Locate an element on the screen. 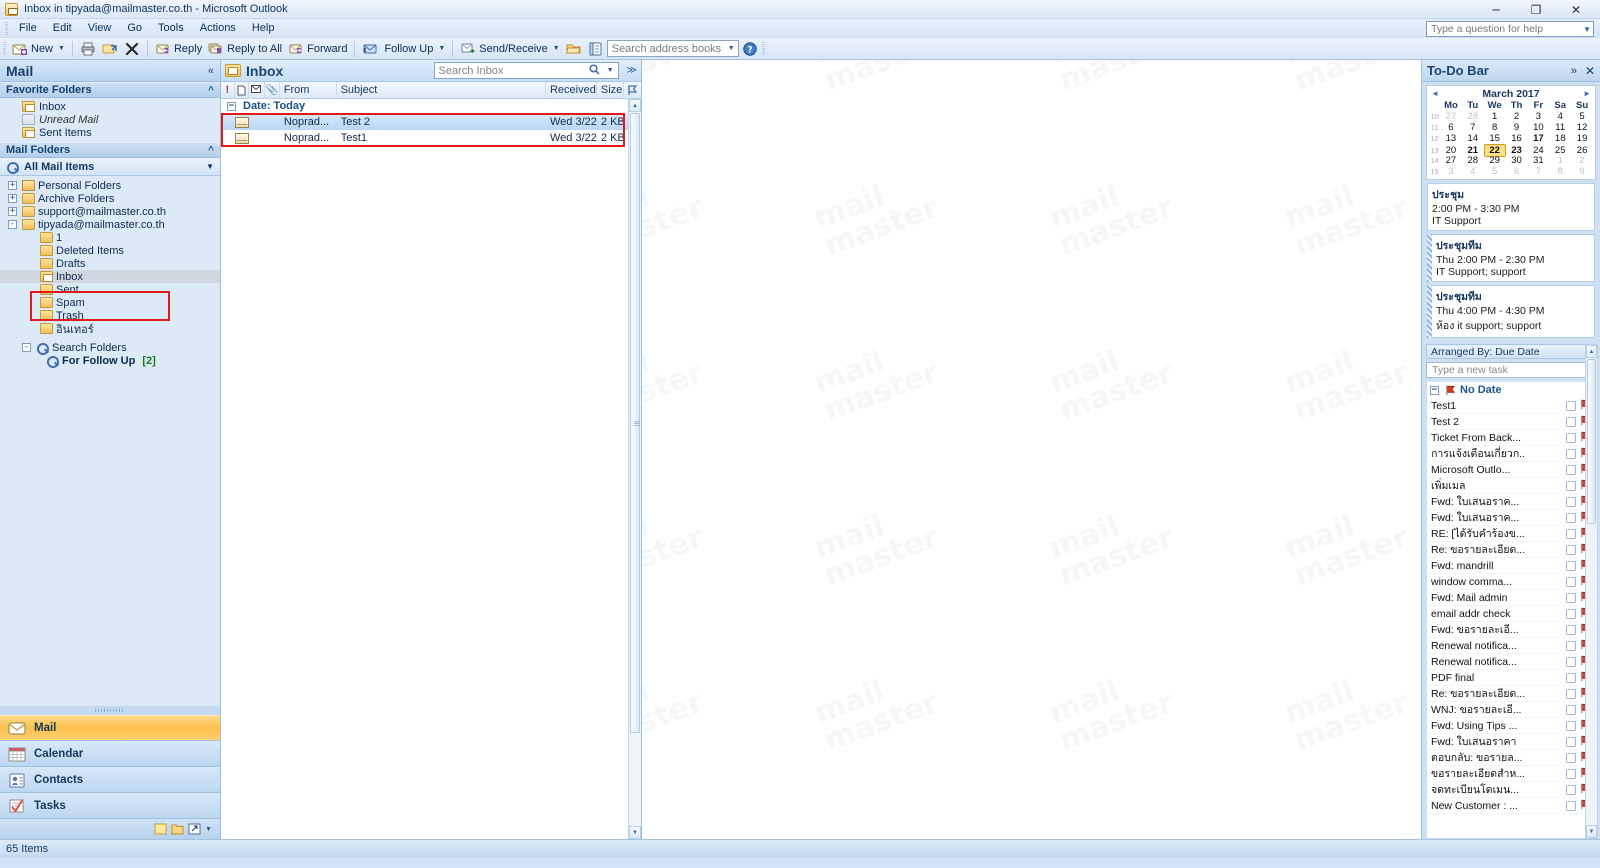 This screenshot has width=1600, height=868. tree-item-support-account: + support@mailmaster.co.th is located at coordinates (110, 211).